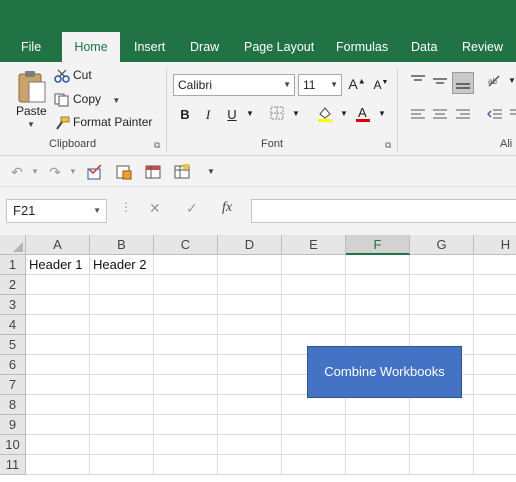 The image size is (516, 482). I want to click on cell-a5, so click(58, 345).